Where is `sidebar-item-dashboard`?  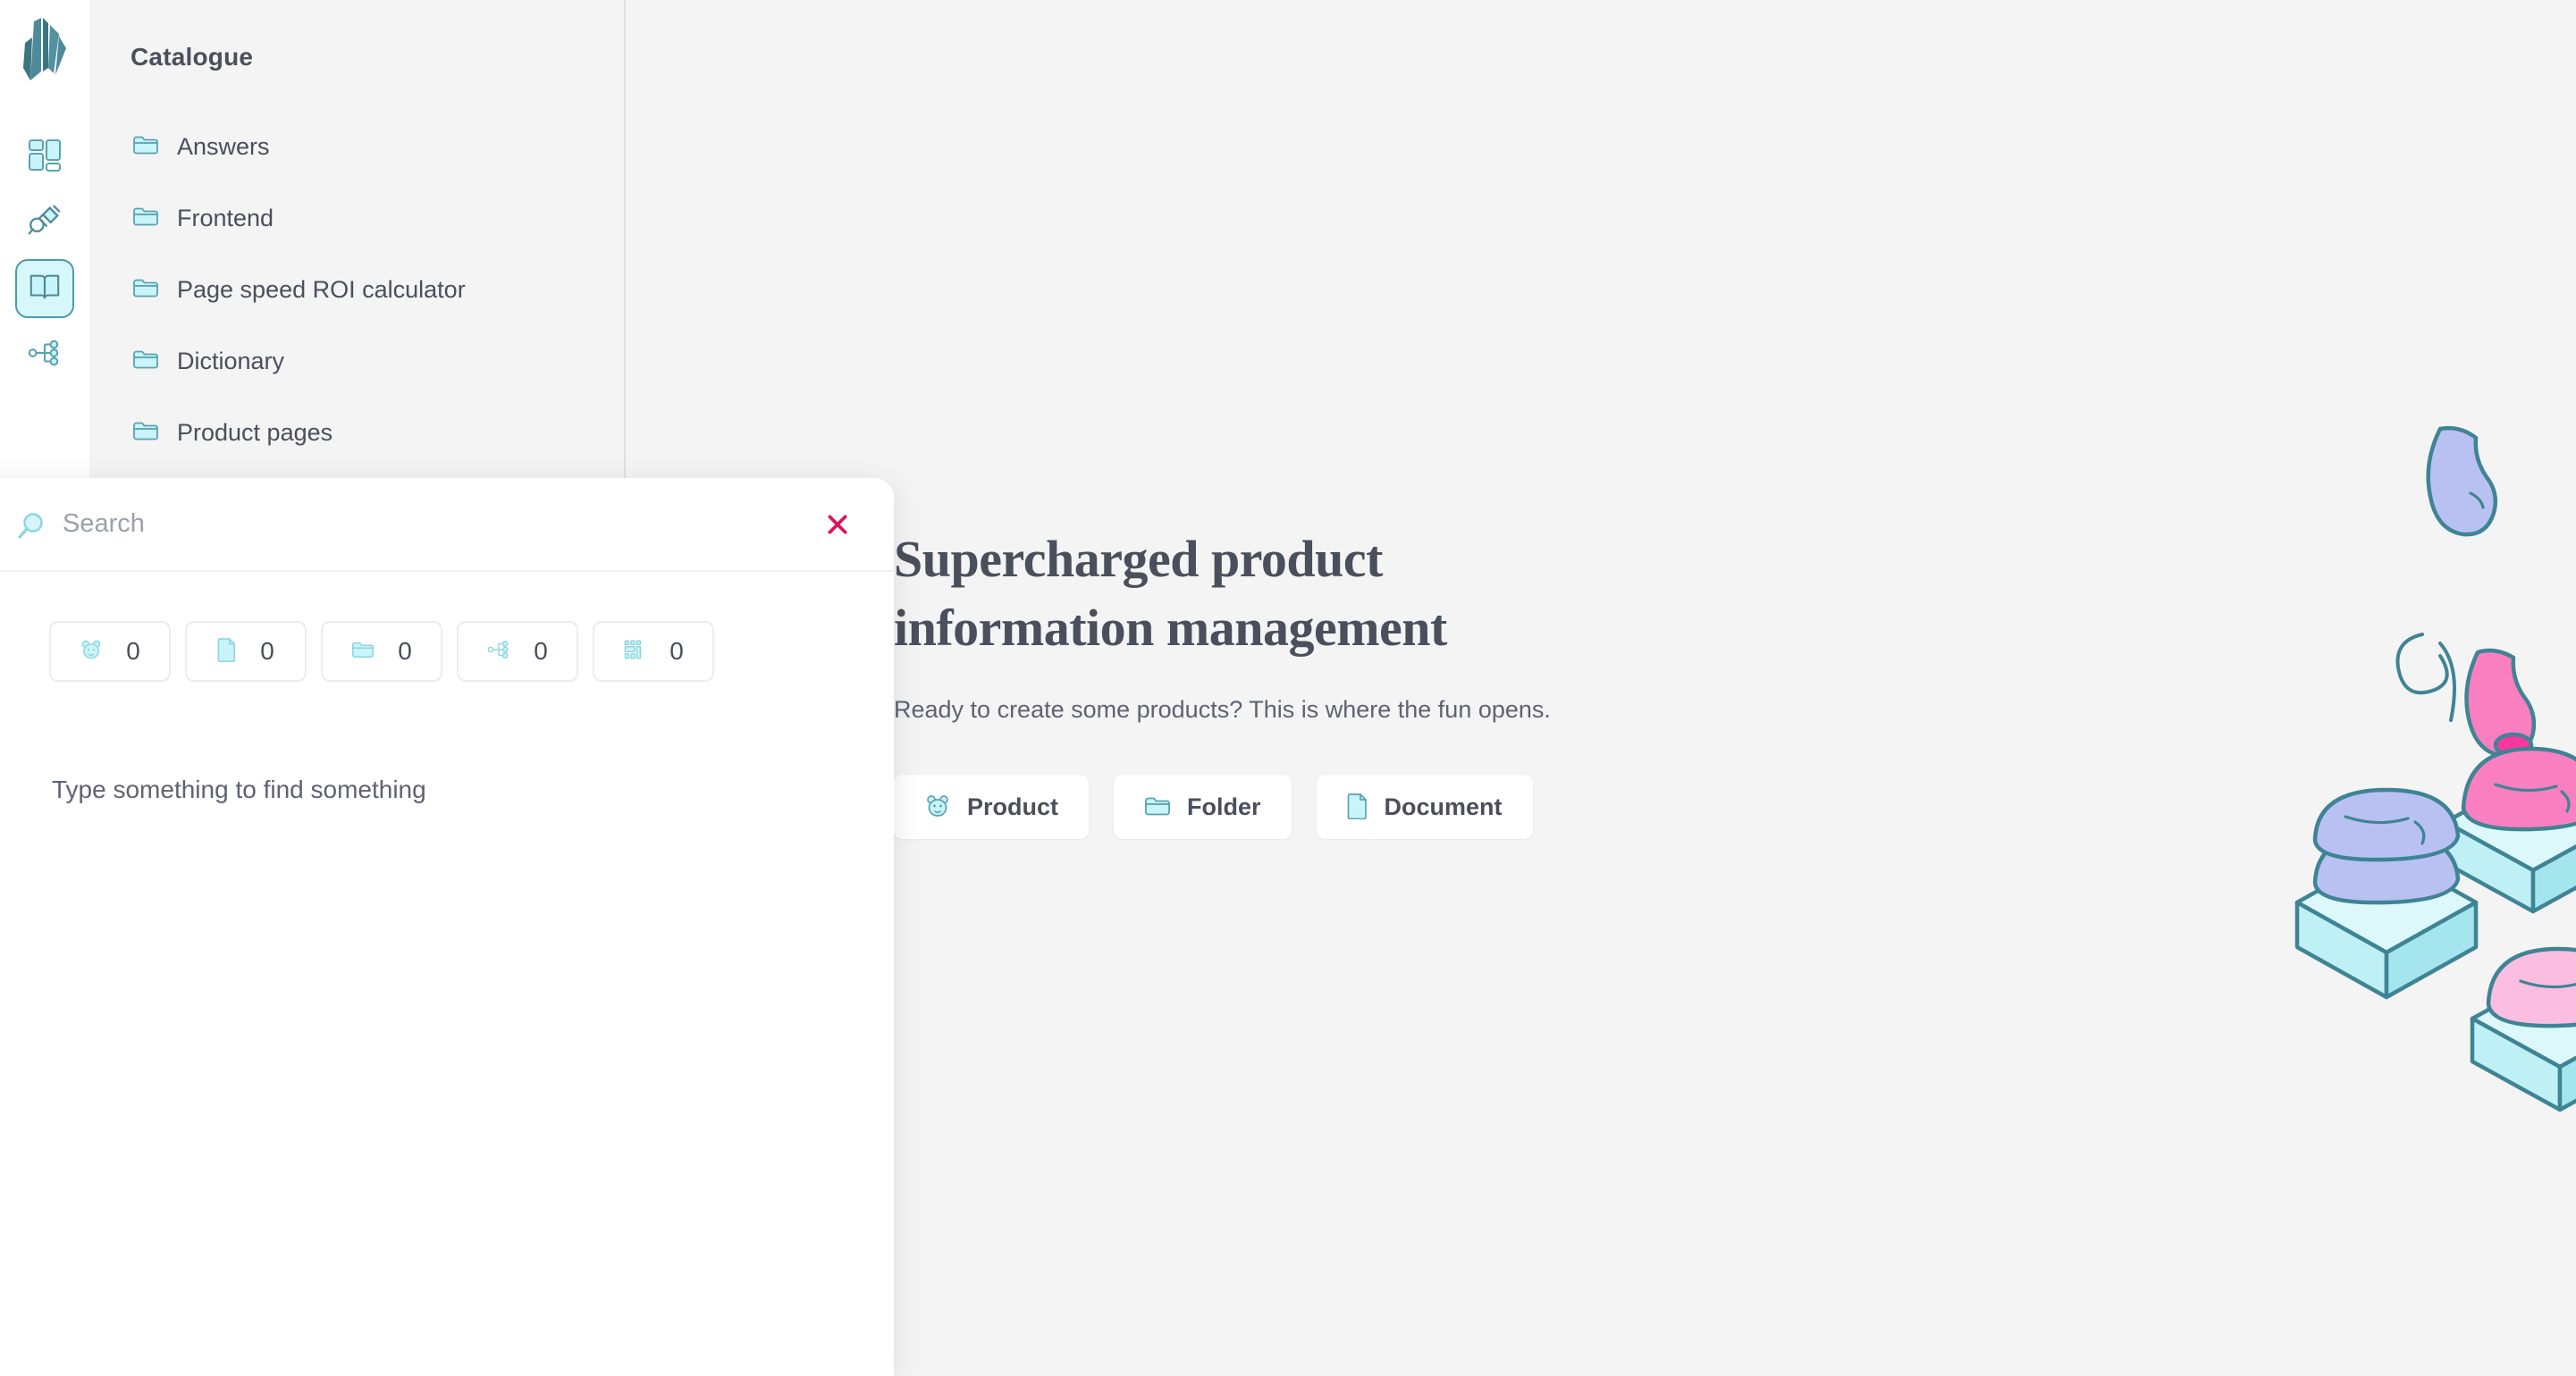
sidebar-item-dashboard is located at coordinates (45, 156).